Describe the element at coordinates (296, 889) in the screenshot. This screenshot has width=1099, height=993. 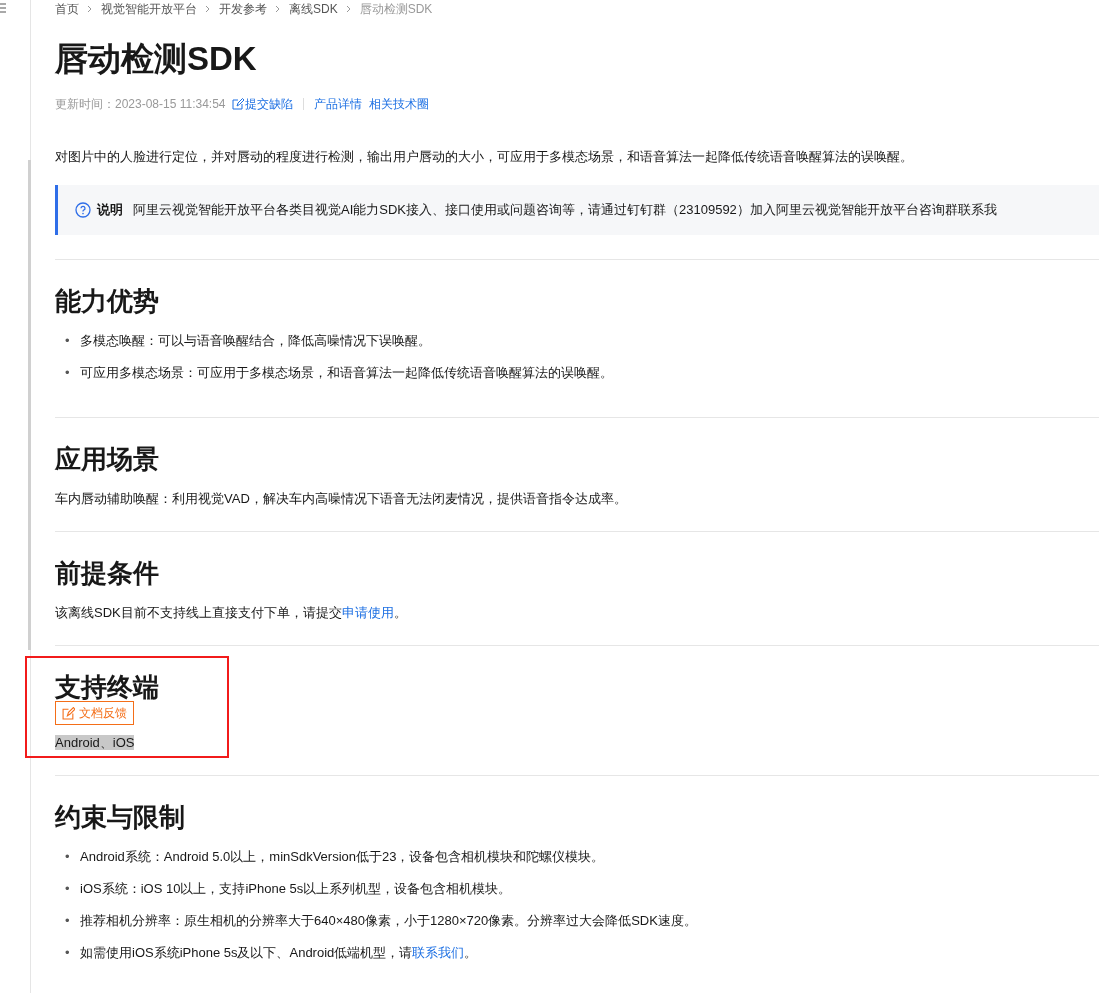
I see `list-item: iOS系统：iOS 10以上，支持iPhone 5s以上系列机型，设备包含相机模块。` at that location.